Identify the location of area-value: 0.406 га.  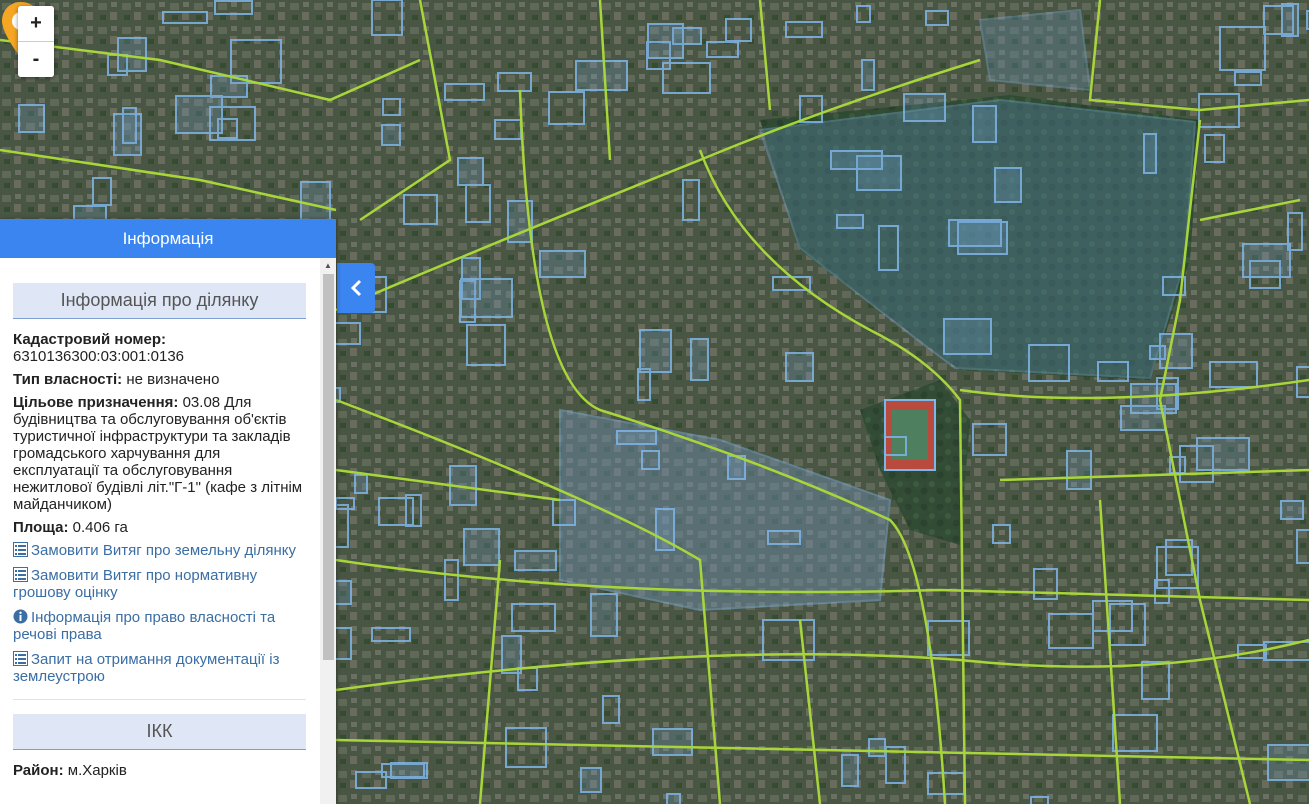
(100, 527).